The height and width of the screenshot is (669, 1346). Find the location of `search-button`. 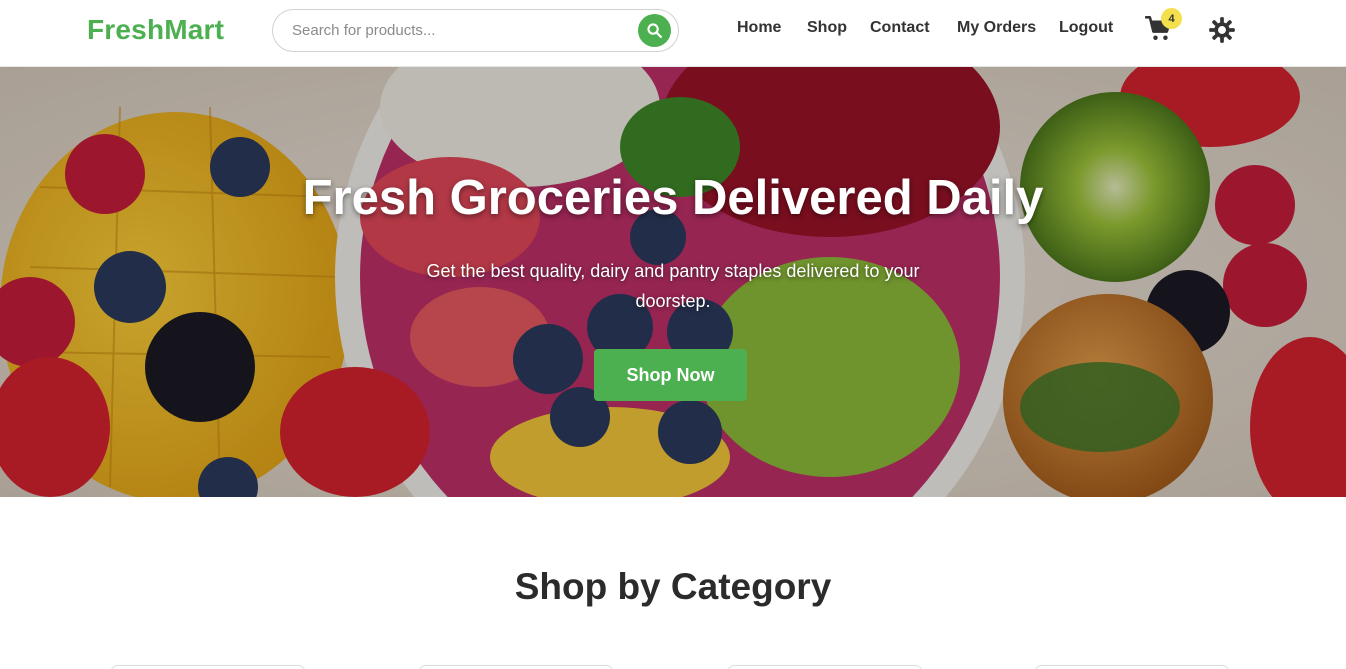

search-button is located at coordinates (654, 30).